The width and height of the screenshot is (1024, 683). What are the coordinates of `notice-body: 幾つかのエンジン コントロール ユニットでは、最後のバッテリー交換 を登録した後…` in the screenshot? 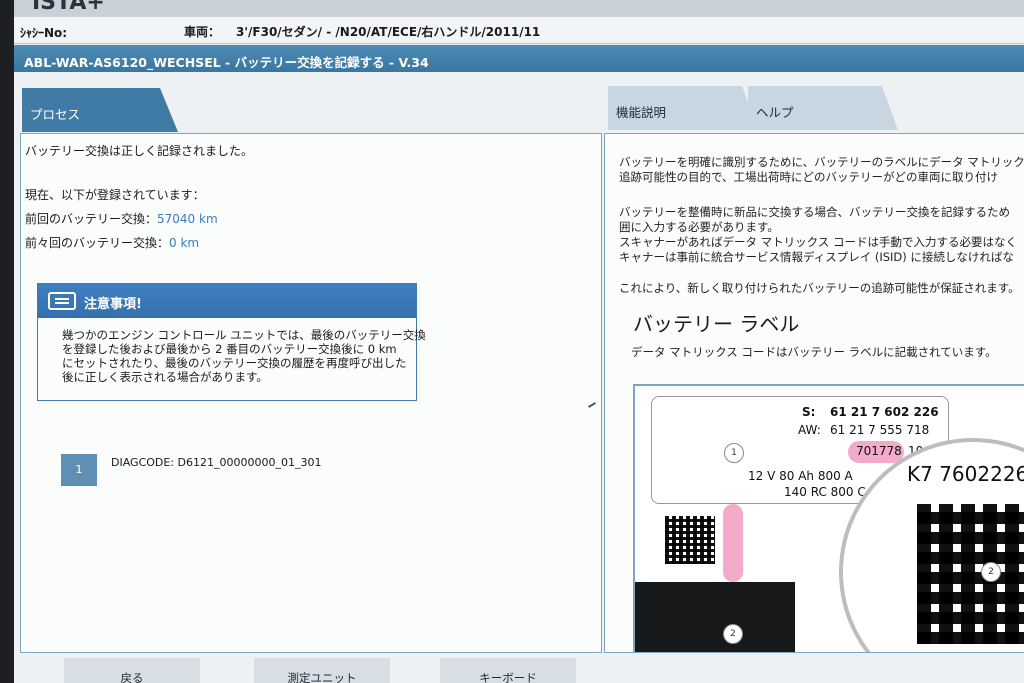 It's located at (244, 356).